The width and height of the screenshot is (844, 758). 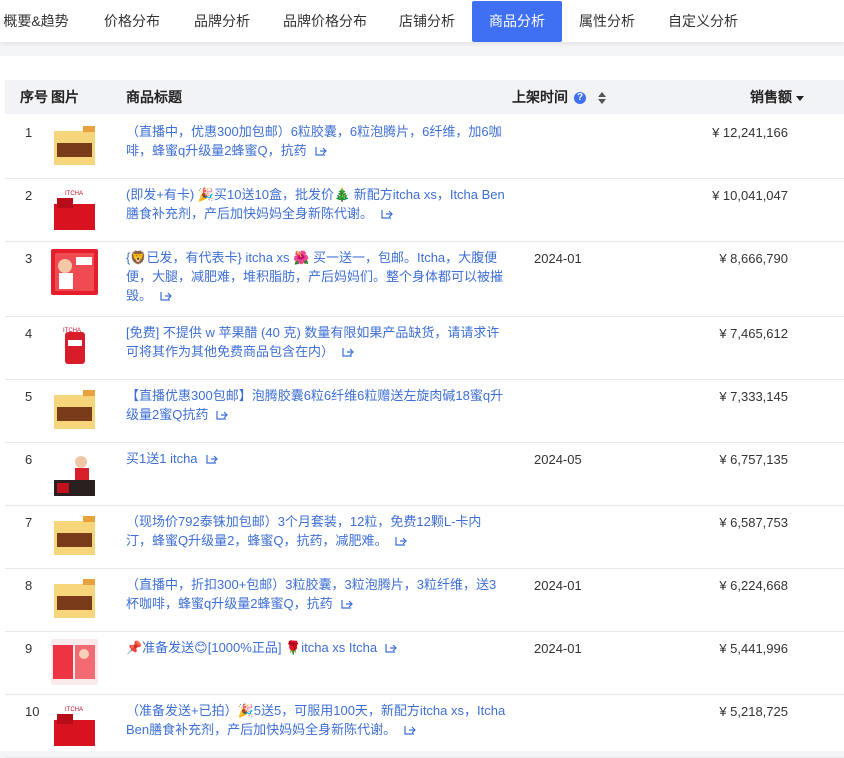 What do you see at coordinates (607, 21) in the screenshot?
I see `tab-6: 属性分析` at bounding box center [607, 21].